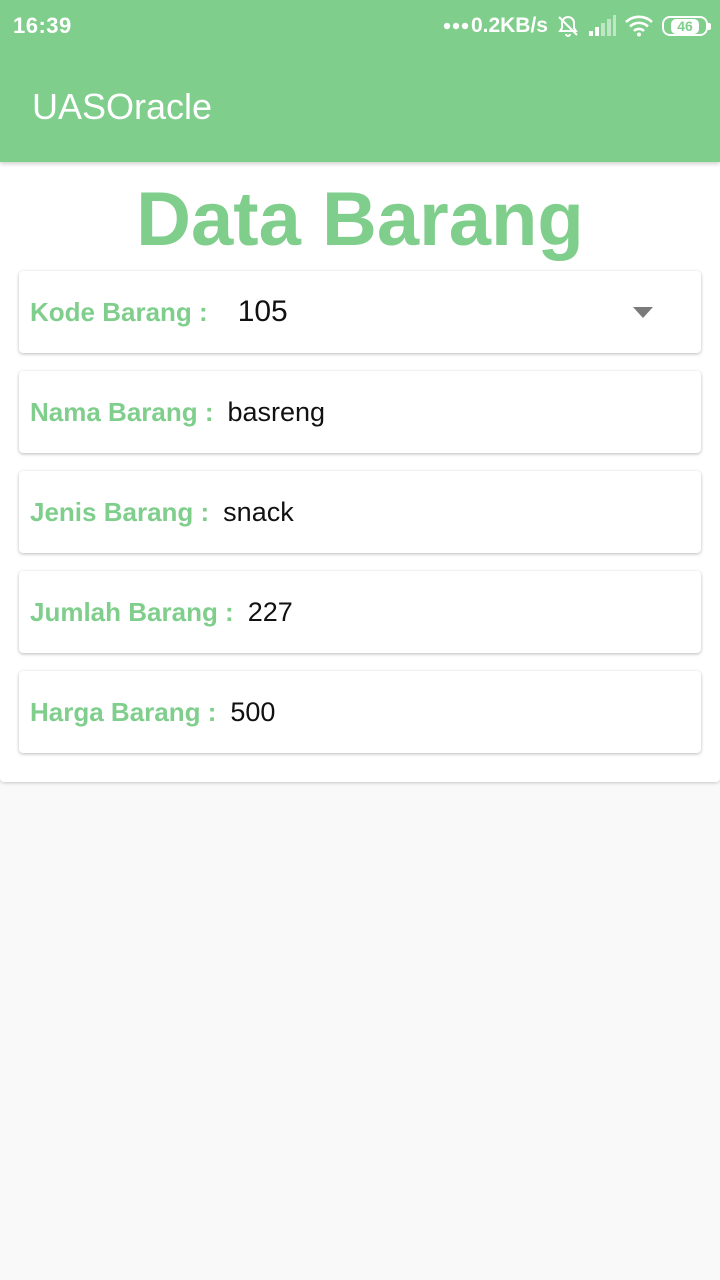  Describe the element at coordinates (602, 26) in the screenshot. I see `signal-icon` at that location.